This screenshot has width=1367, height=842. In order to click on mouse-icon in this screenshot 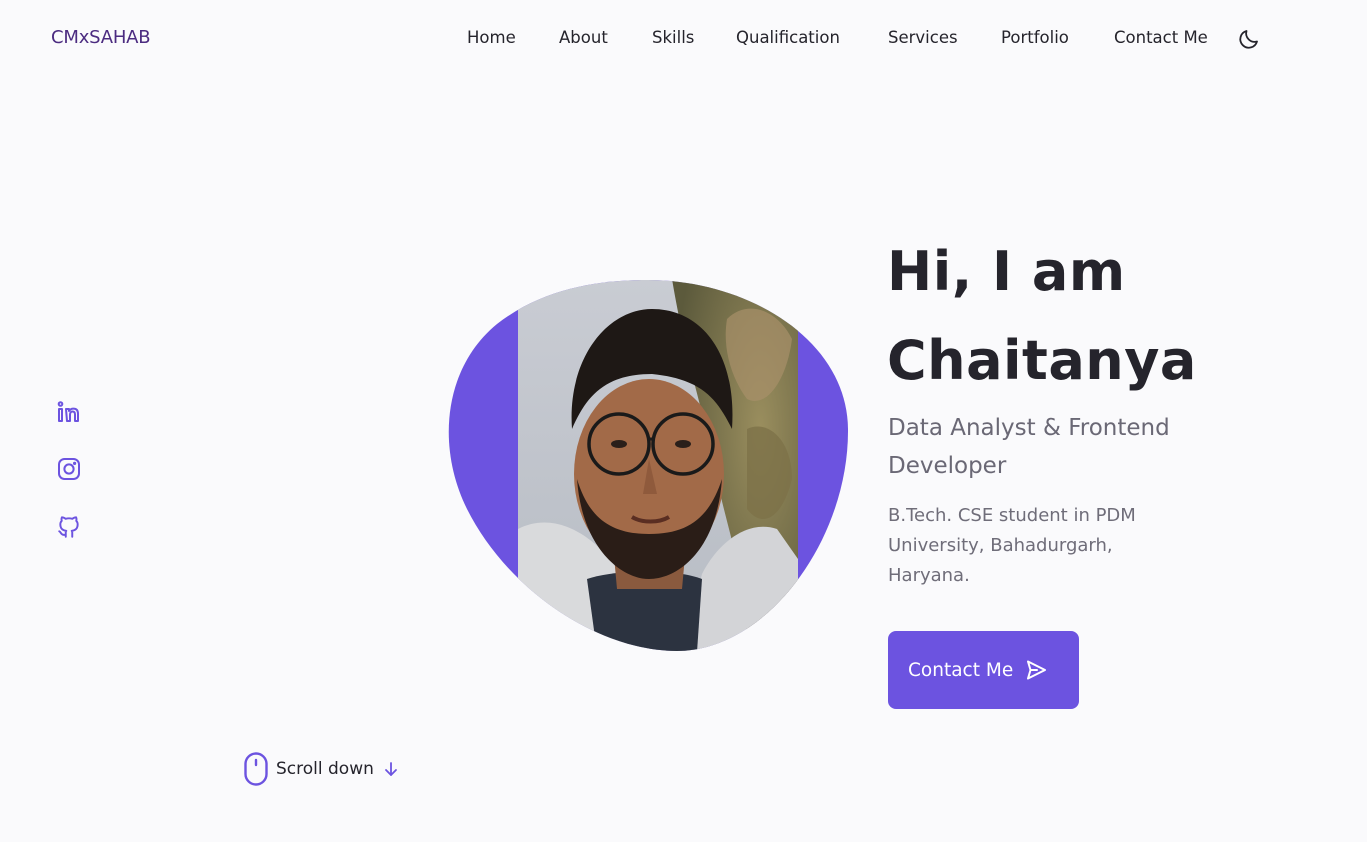, I will do `click(256, 769)`.